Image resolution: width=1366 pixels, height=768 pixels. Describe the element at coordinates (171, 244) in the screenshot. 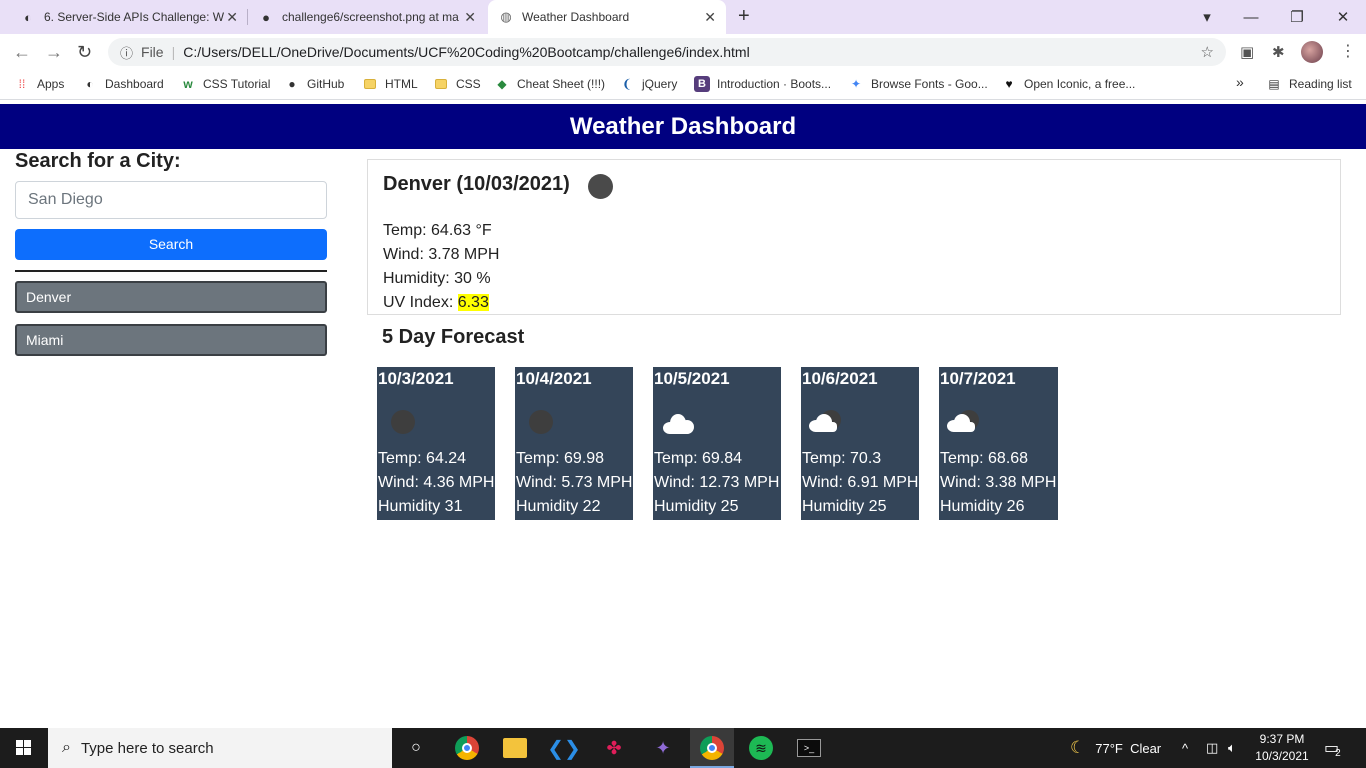

I see `search-button: Search` at that location.